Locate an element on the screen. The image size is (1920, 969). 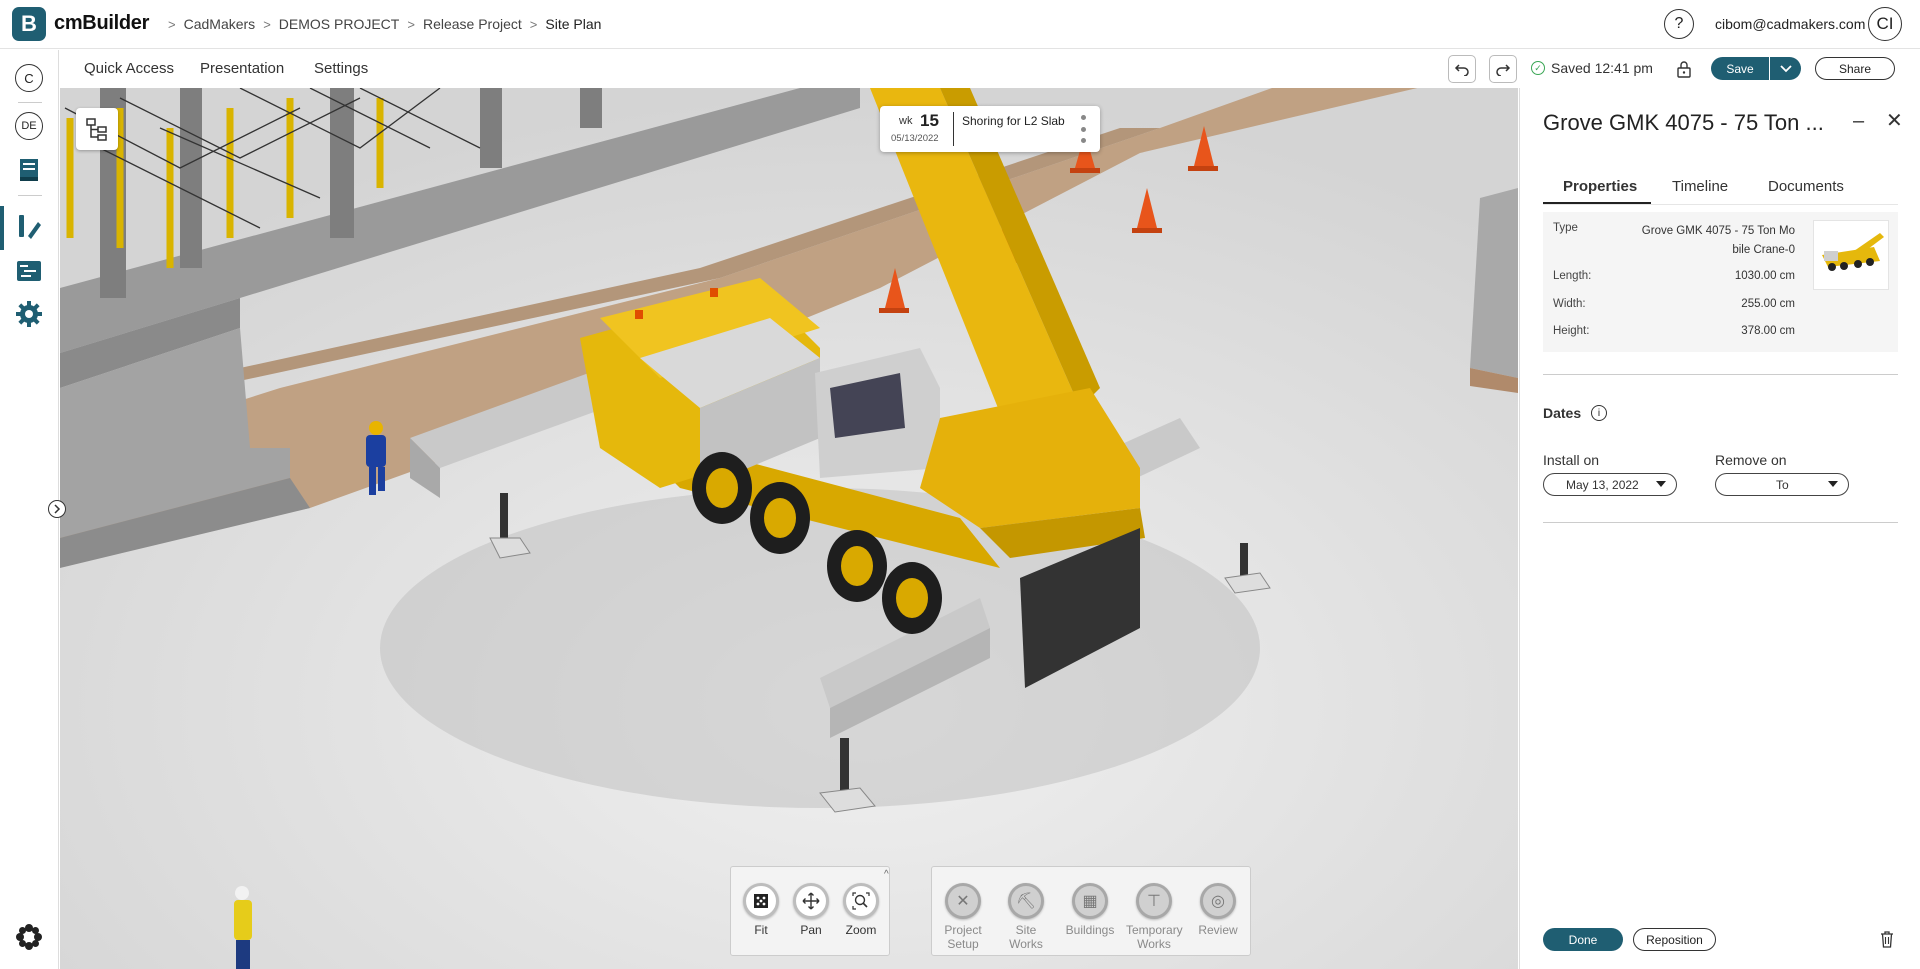
breadcrumb-item-project: Release Project is located at coordinates (472, 24).